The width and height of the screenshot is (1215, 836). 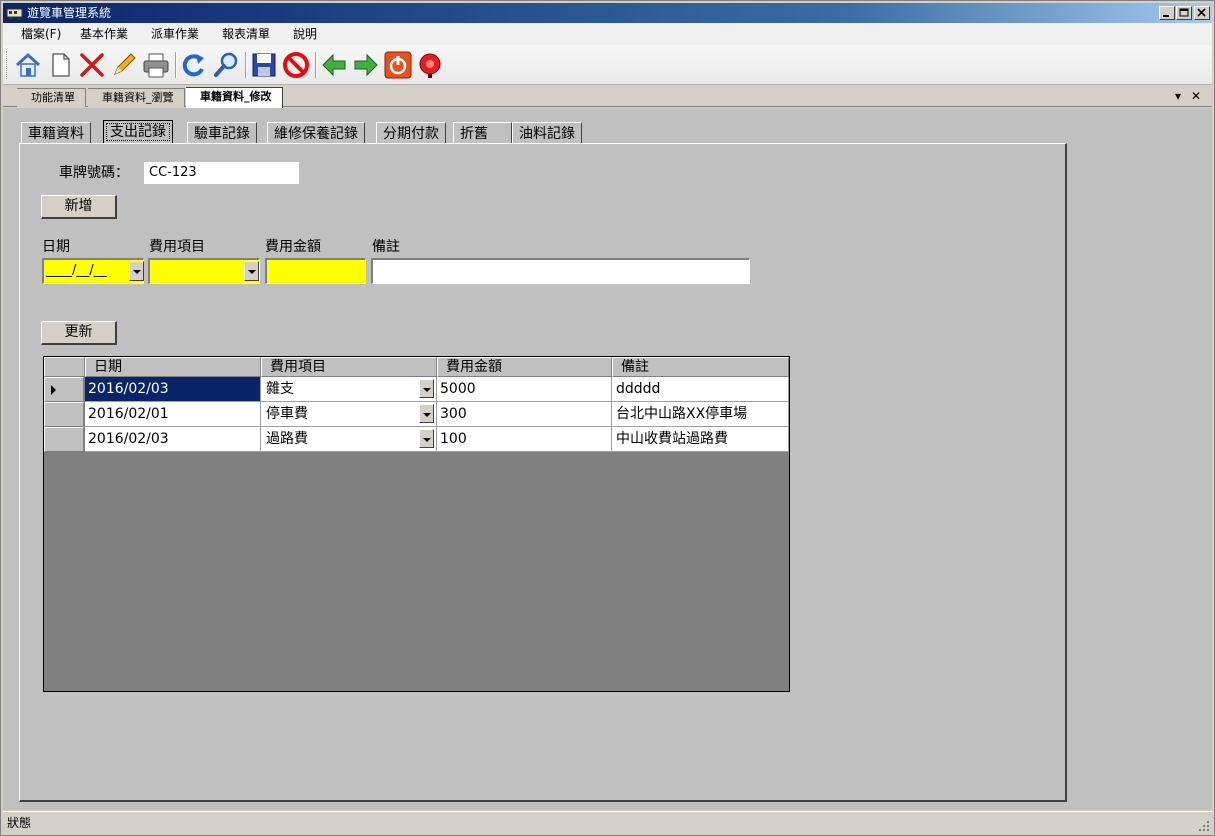 I want to click on cancel-button, so click(x=296, y=65).